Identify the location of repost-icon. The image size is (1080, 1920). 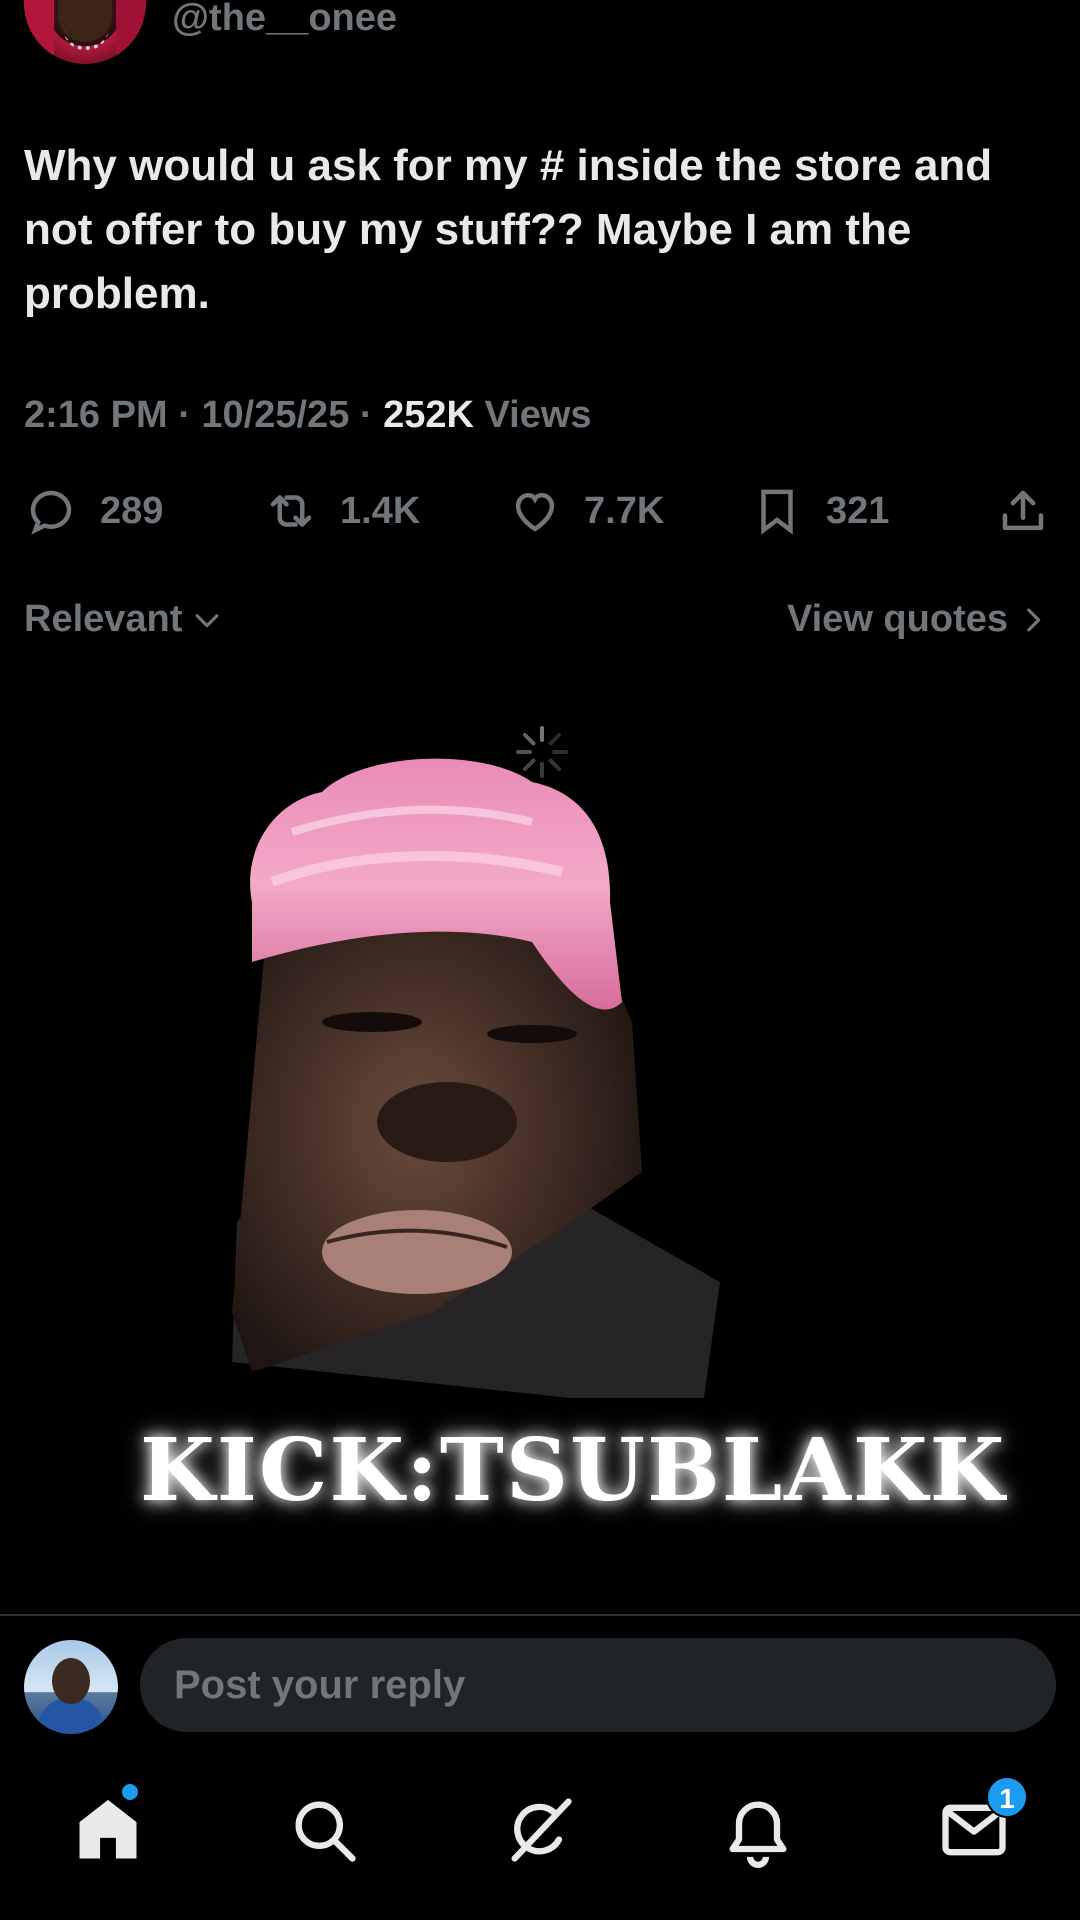
(291, 511).